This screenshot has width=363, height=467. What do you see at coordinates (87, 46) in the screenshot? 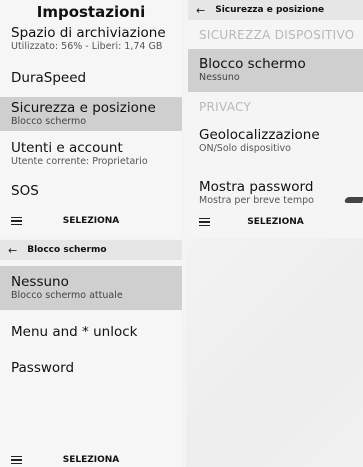
I see `storage-subtitle: Utilizzato: 56% - Liberi: 1,74 GB` at bounding box center [87, 46].